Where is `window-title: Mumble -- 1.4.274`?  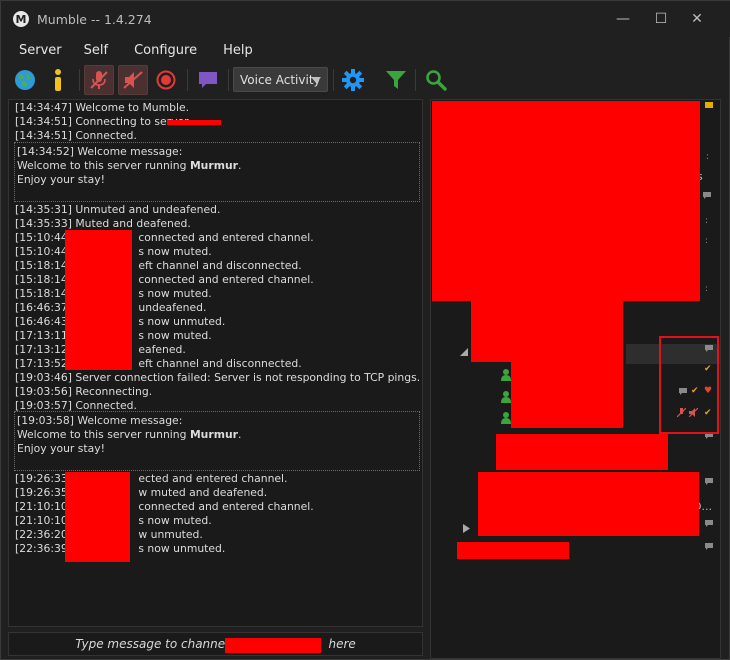 window-title: Mumble -- 1.4.274 is located at coordinates (94, 19).